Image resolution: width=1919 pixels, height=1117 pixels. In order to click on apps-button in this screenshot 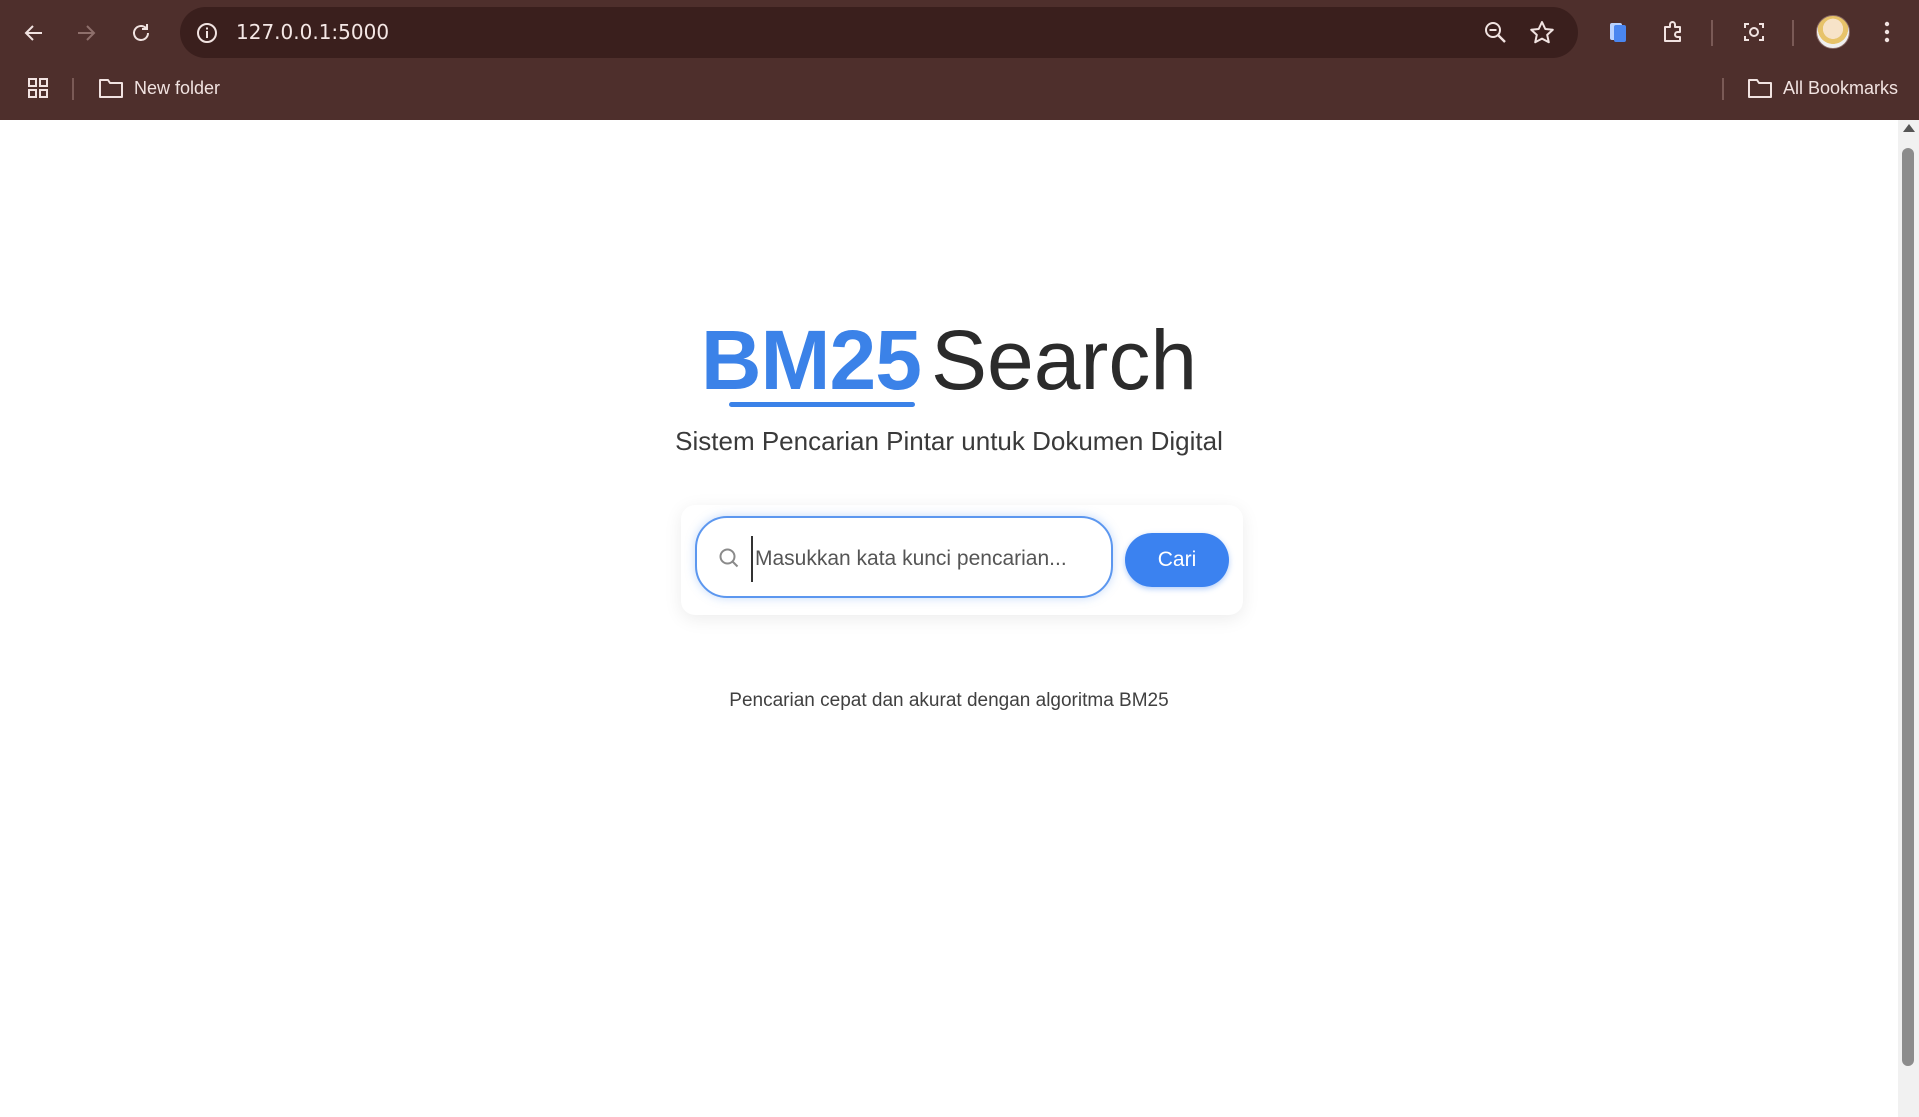, I will do `click(43, 88)`.